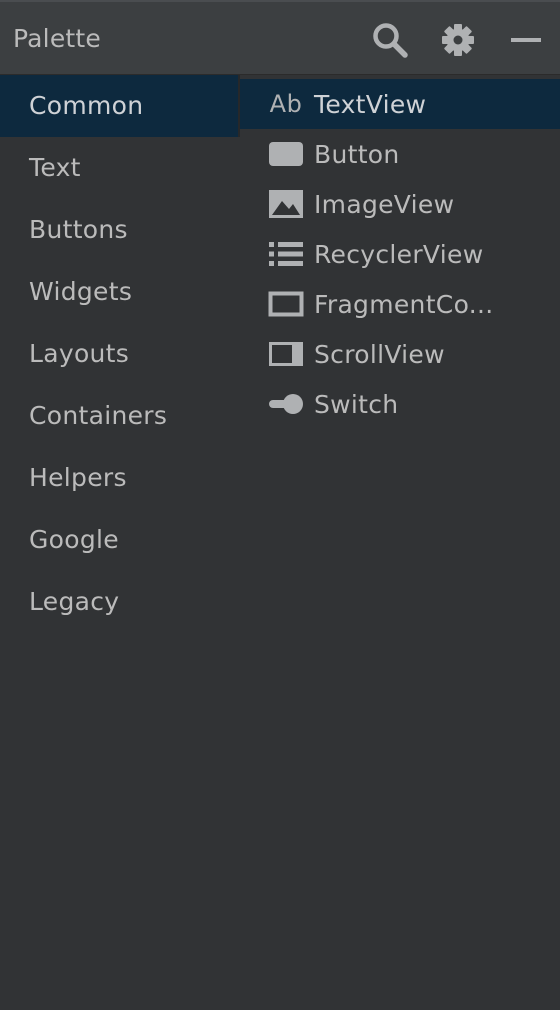 The image size is (560, 1010). I want to click on category-item-helpers: Helpers, so click(119, 478).